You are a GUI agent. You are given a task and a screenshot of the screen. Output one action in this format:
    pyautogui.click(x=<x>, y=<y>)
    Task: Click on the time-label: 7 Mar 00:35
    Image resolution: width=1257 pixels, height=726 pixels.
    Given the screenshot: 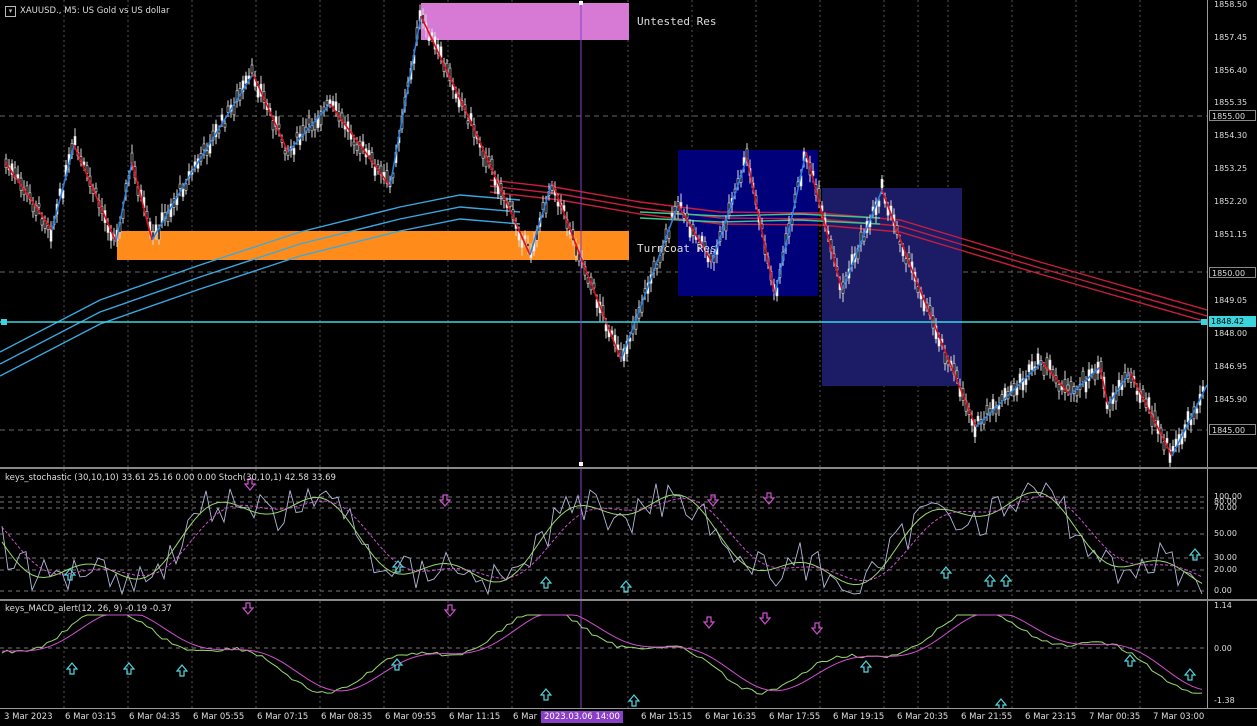 What is the action you would take?
    pyautogui.click(x=1115, y=717)
    